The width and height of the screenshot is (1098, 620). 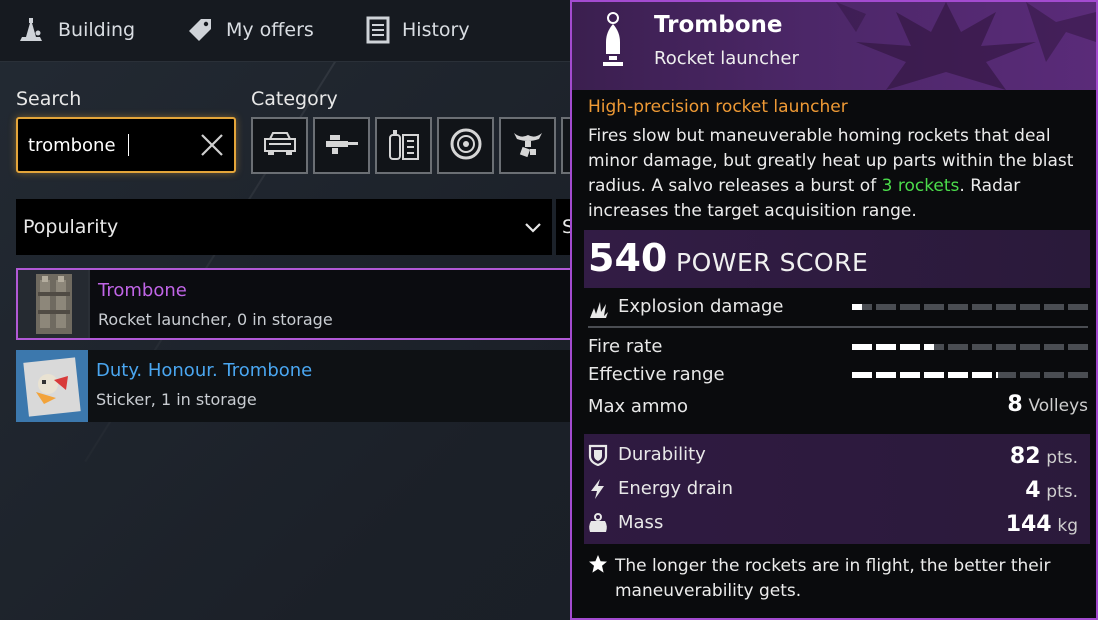 I want to click on durability-number: 82, so click(x=1025, y=456).